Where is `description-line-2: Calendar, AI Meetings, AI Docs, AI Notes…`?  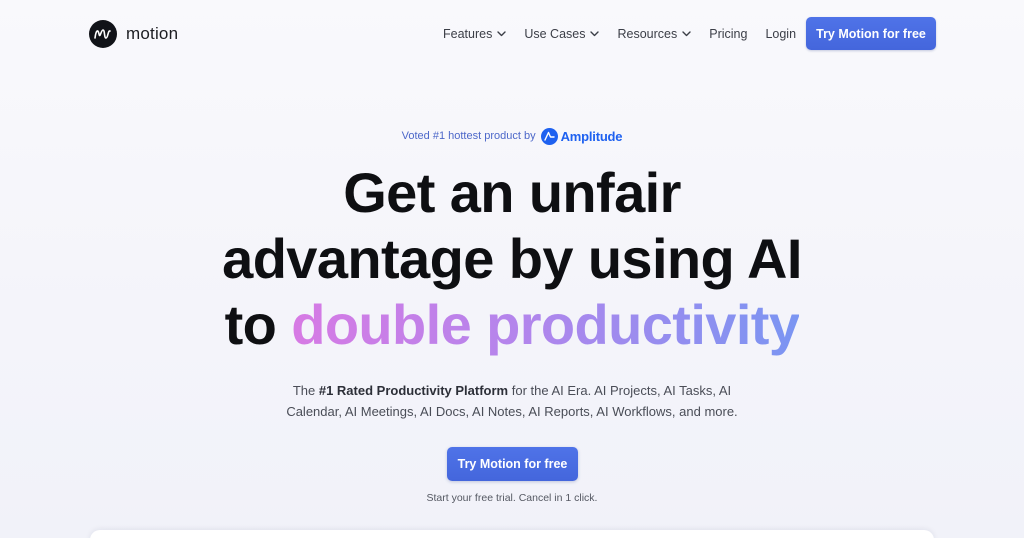
description-line-2: Calendar, AI Meetings, AI Docs, AI Notes… is located at coordinates (512, 411).